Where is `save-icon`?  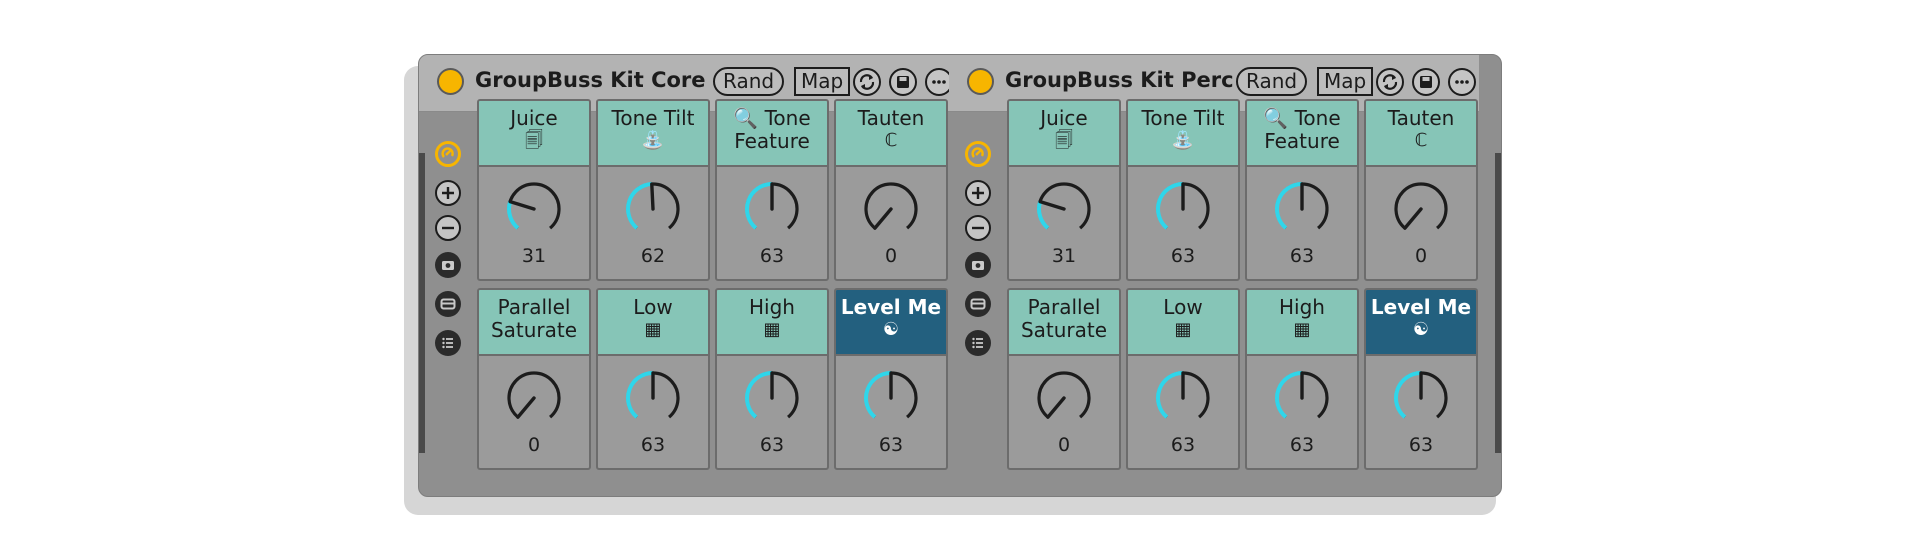
save-icon is located at coordinates (903, 82).